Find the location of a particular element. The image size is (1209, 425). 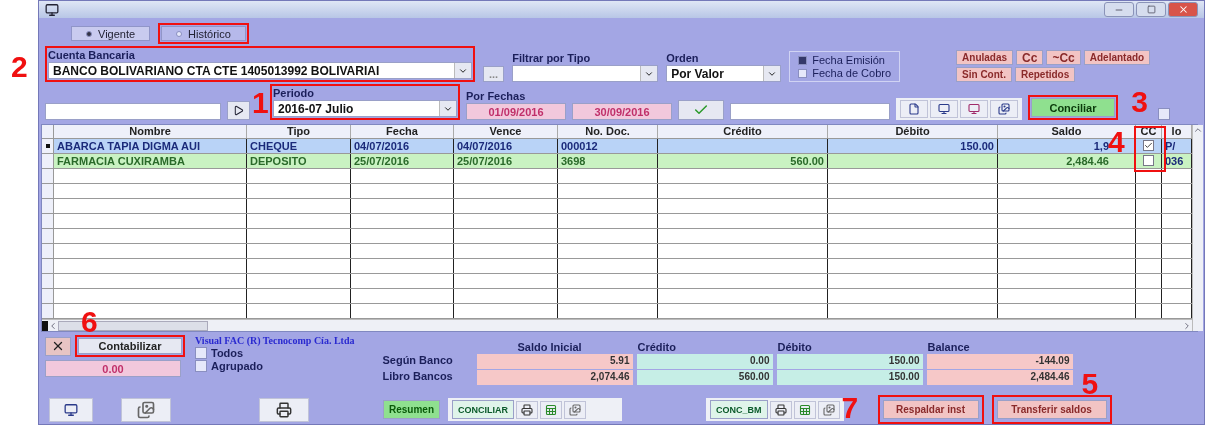

conciliar-report-button: CONCILIAR is located at coordinates (483, 409).